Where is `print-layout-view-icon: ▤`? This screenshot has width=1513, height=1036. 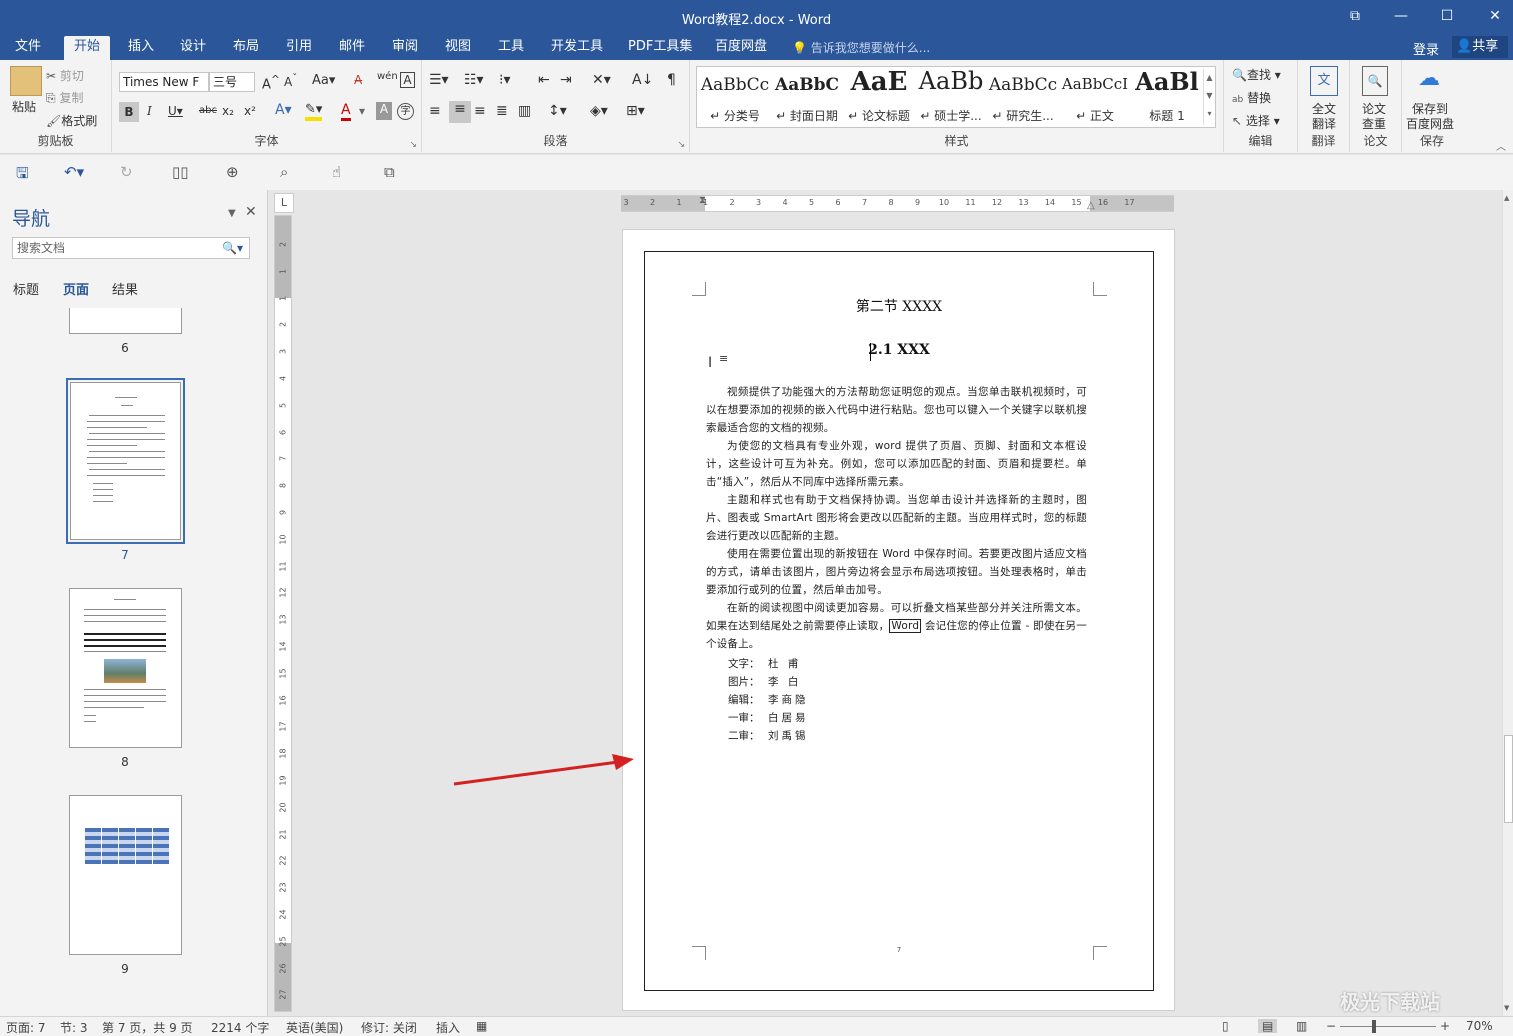
print-layout-view-icon: ▤ is located at coordinates (1268, 1026).